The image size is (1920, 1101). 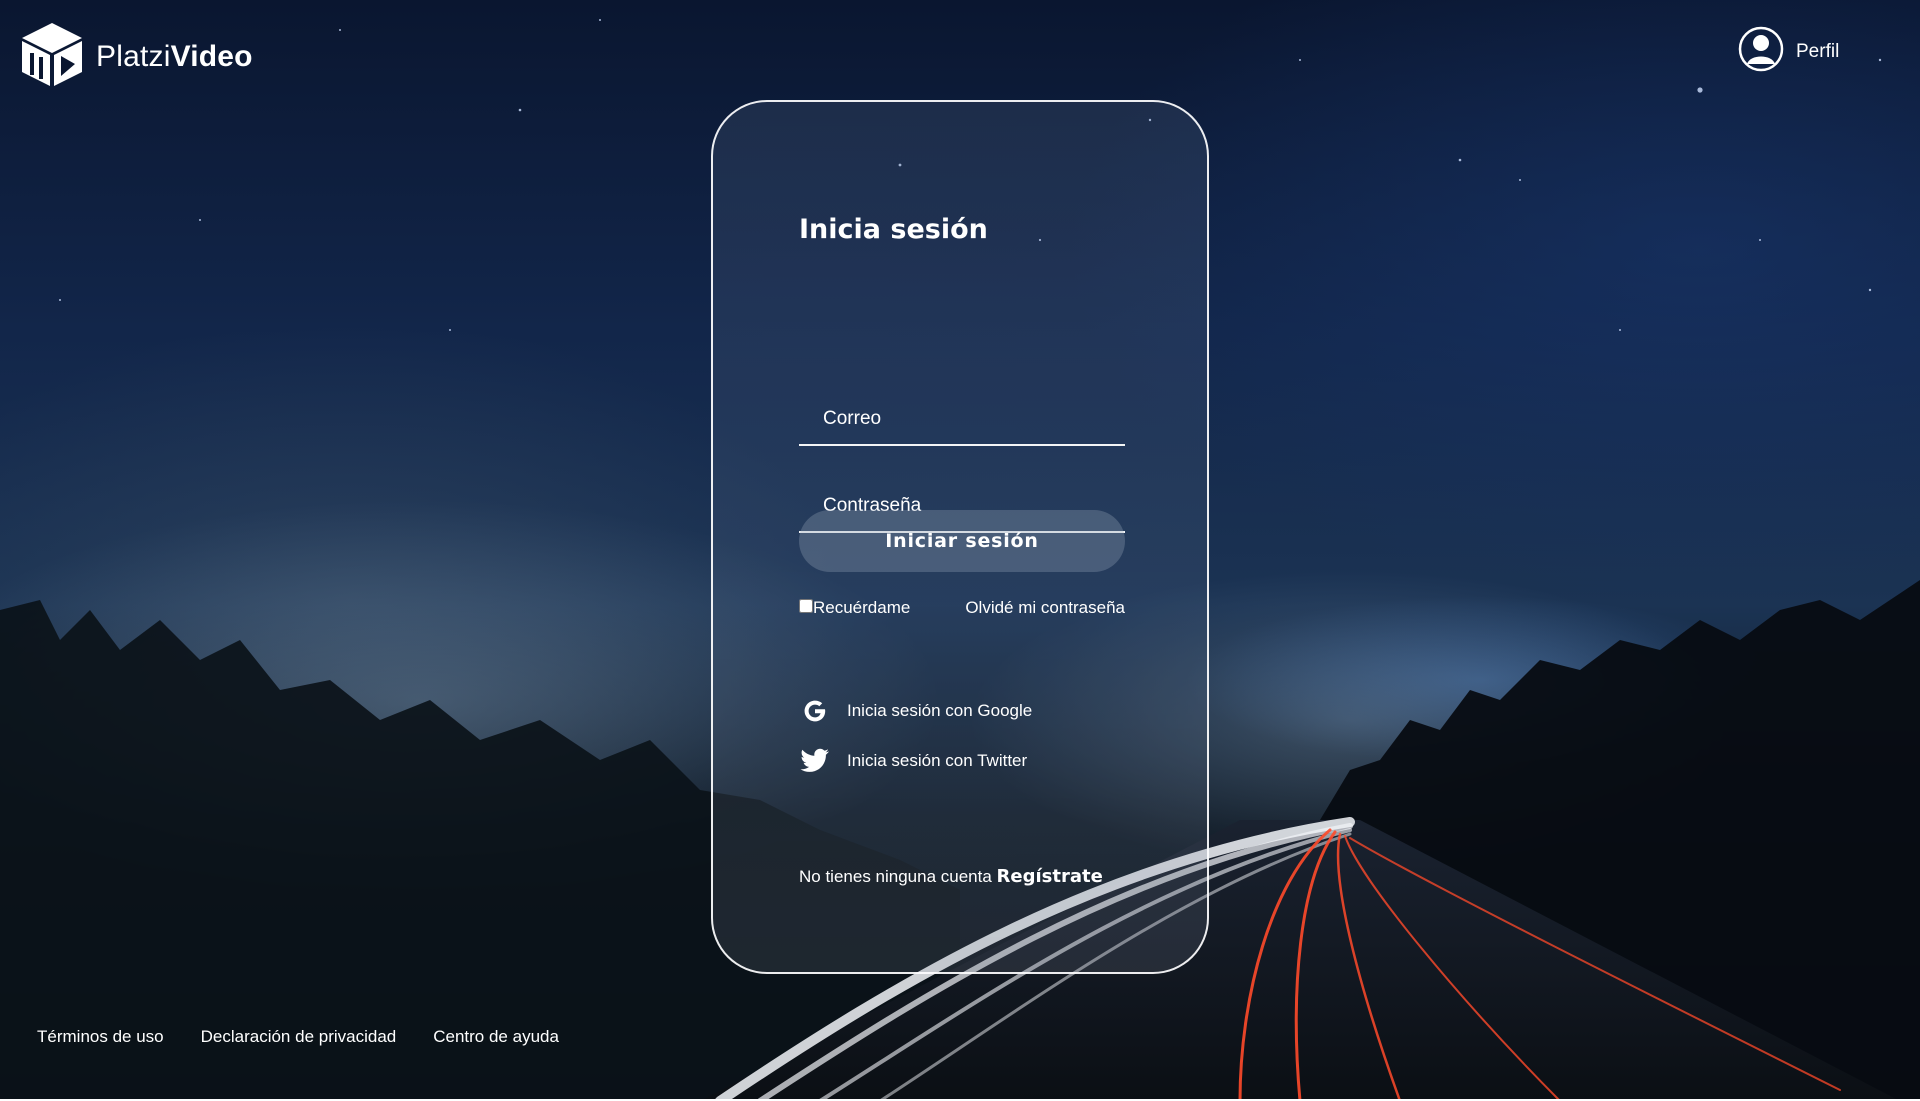 I want to click on cube-play-logo-icon, so click(x=52, y=56).